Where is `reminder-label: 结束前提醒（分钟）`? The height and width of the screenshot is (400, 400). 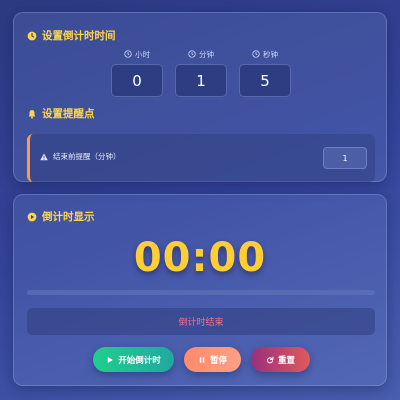 reminder-label: 结束前提醒（分钟） is located at coordinates (80, 156).